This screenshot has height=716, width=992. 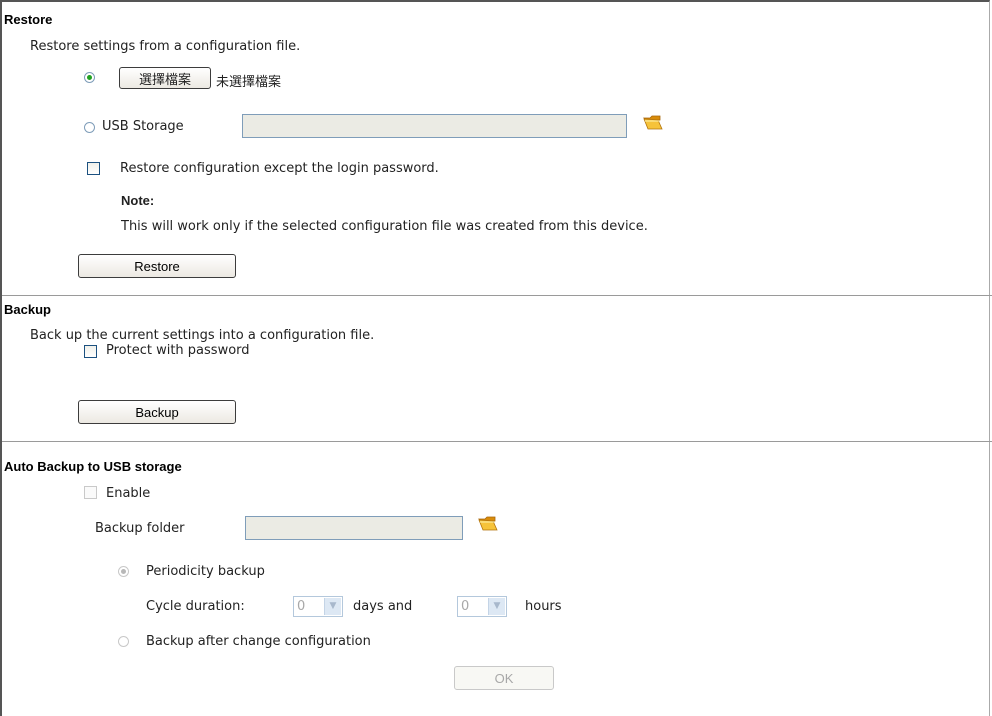 What do you see at coordinates (482, 606) in the screenshot?
I see `cycle-hours-select: 0 ▼` at bounding box center [482, 606].